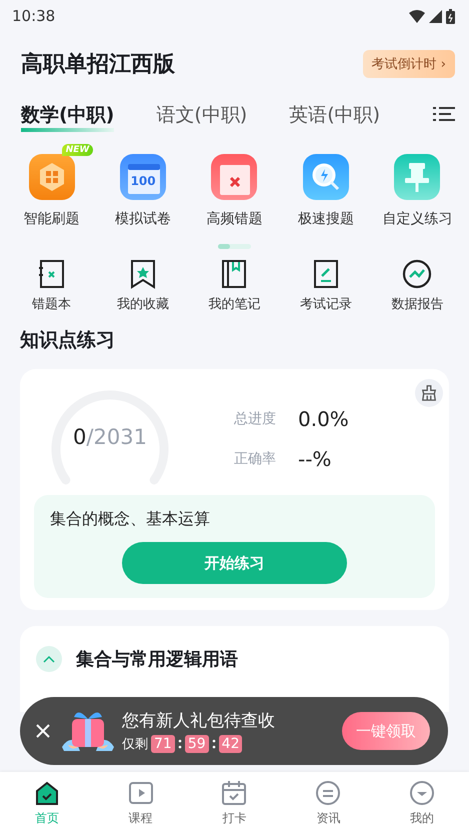  Describe the element at coordinates (52, 186) in the screenshot. I see `feature-button: NEW 智能刷题` at that location.